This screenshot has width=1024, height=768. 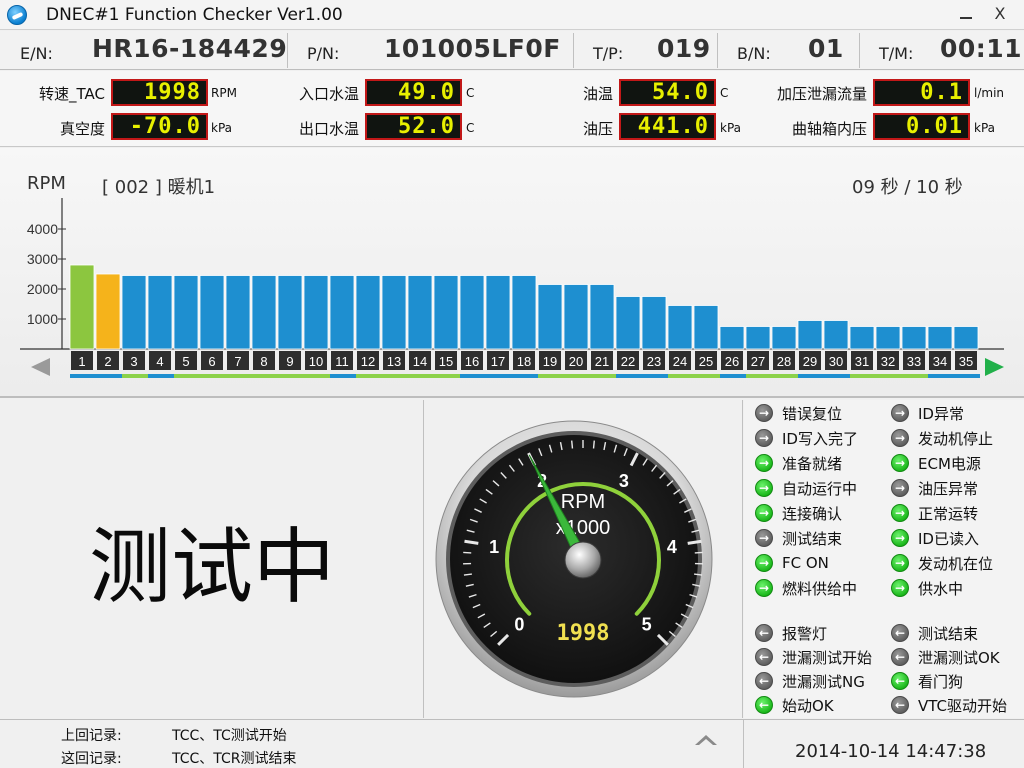 What do you see at coordinates (550, 361) in the screenshot?
I see `chart-x-tick-label: 19` at bounding box center [550, 361].